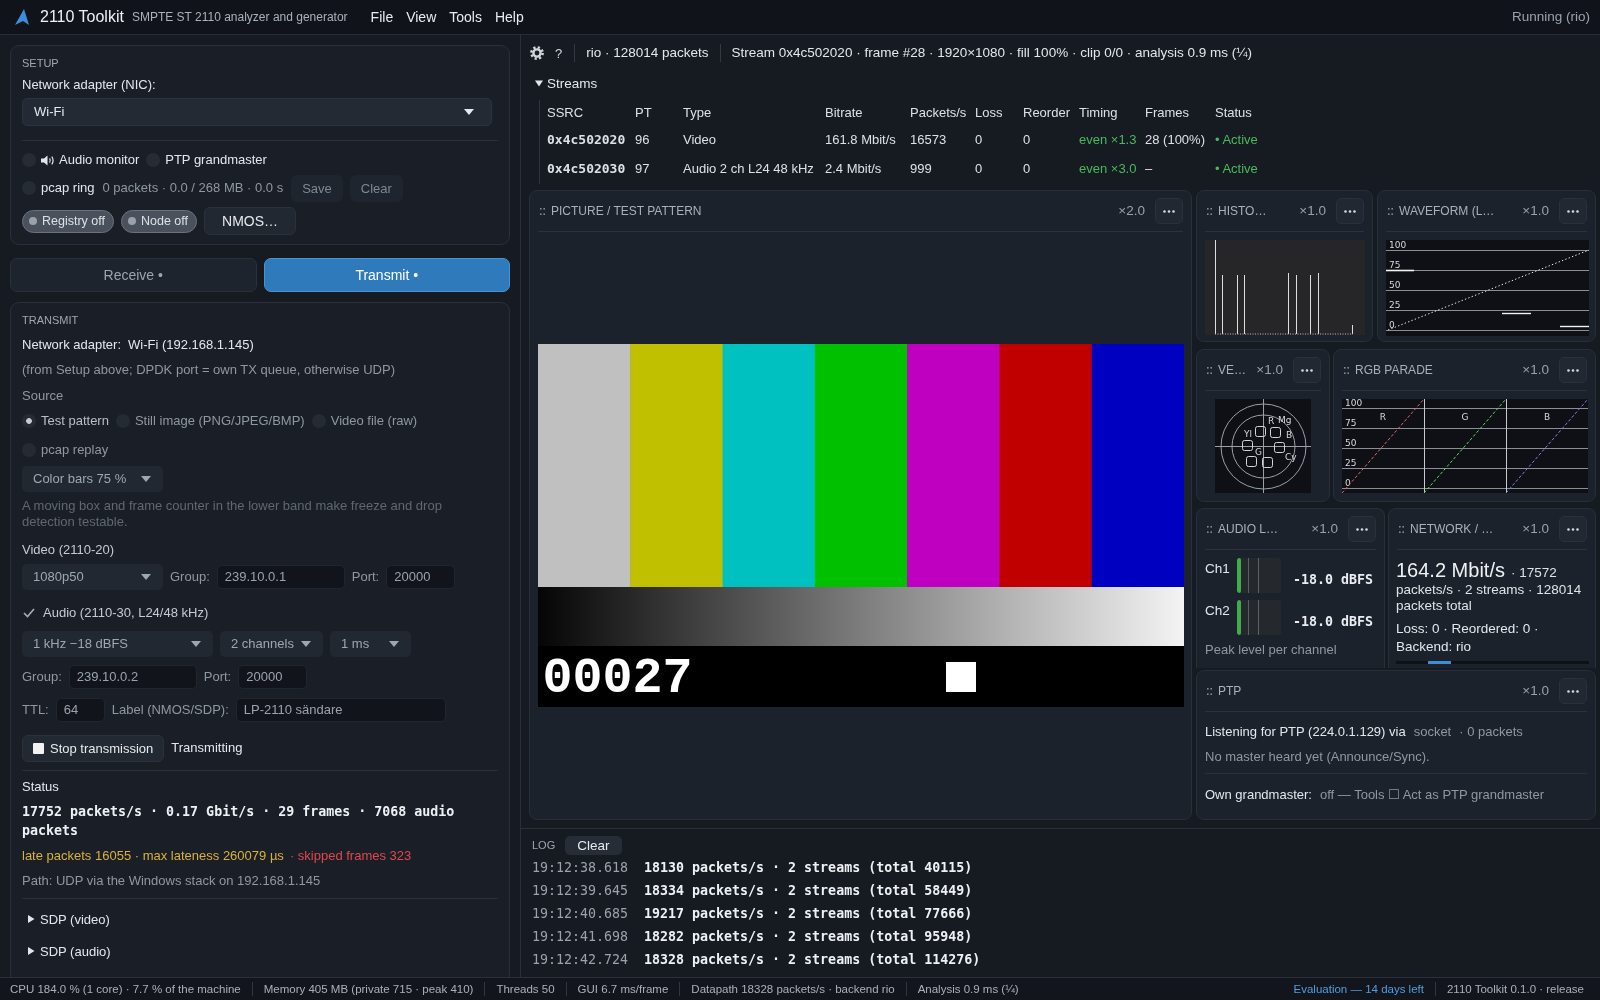 The image size is (1600, 1000). I want to click on dropdown: 1 ms, so click(370, 644).